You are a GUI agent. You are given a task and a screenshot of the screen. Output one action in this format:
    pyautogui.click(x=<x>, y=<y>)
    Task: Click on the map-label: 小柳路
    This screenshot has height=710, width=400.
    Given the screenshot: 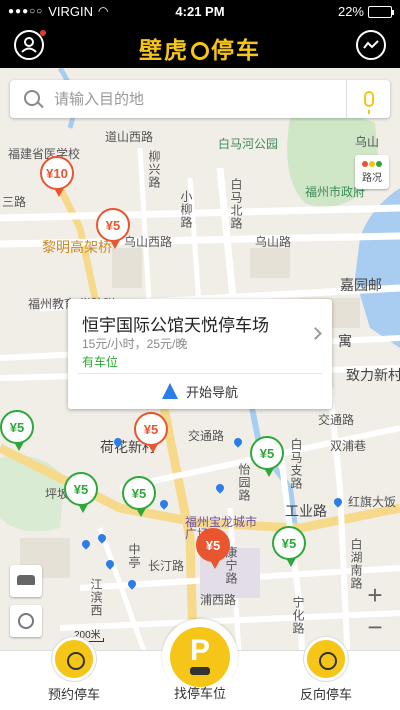 What is the action you would take?
    pyautogui.click(x=186, y=209)
    